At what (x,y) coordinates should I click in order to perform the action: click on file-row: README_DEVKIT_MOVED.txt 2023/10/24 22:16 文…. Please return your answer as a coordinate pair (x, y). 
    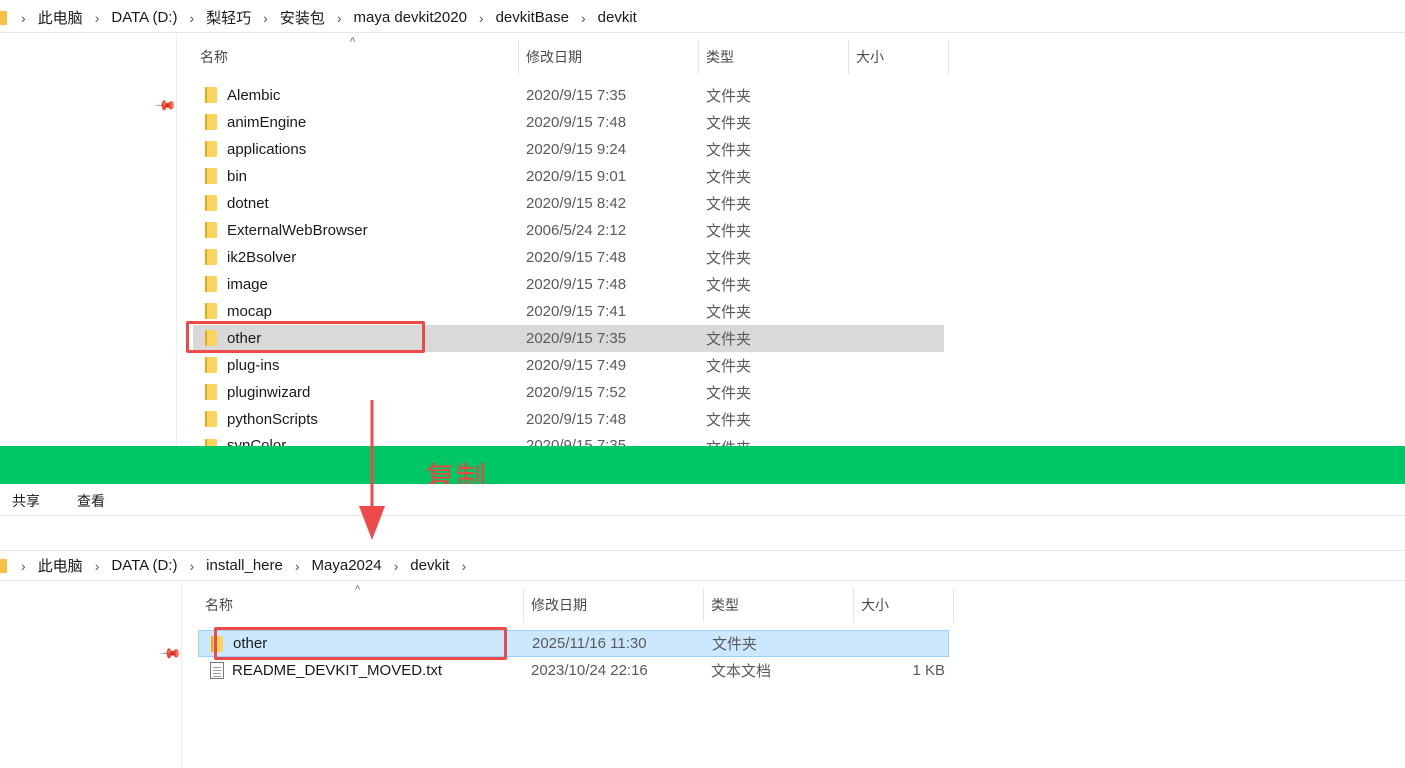
    Looking at the image, I should click on (573, 670).